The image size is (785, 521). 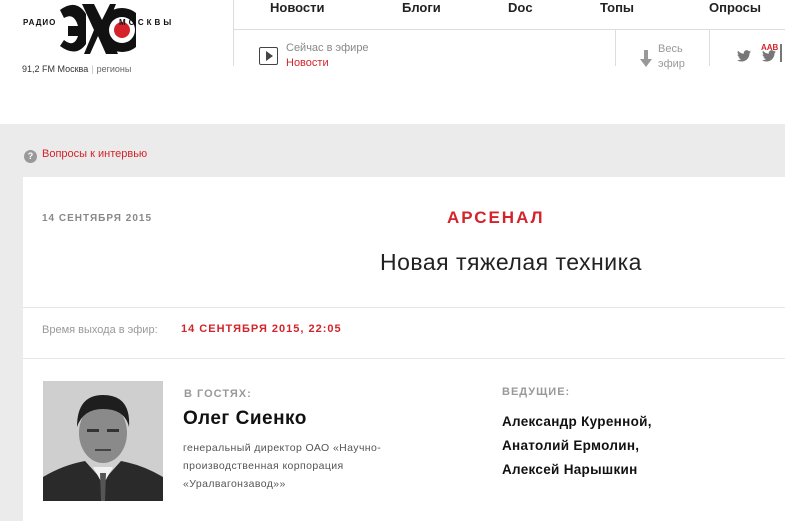 I want to click on frequency-line: 91,2 FM Москва | регионы, so click(x=76, y=69).